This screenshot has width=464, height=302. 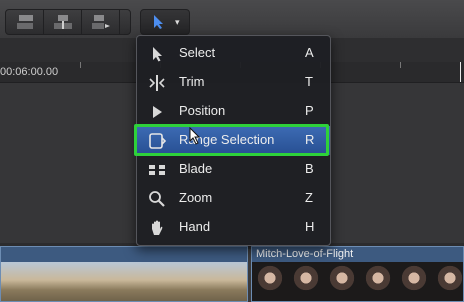 What do you see at coordinates (157, 199) in the screenshot?
I see `zoom-icon` at bounding box center [157, 199].